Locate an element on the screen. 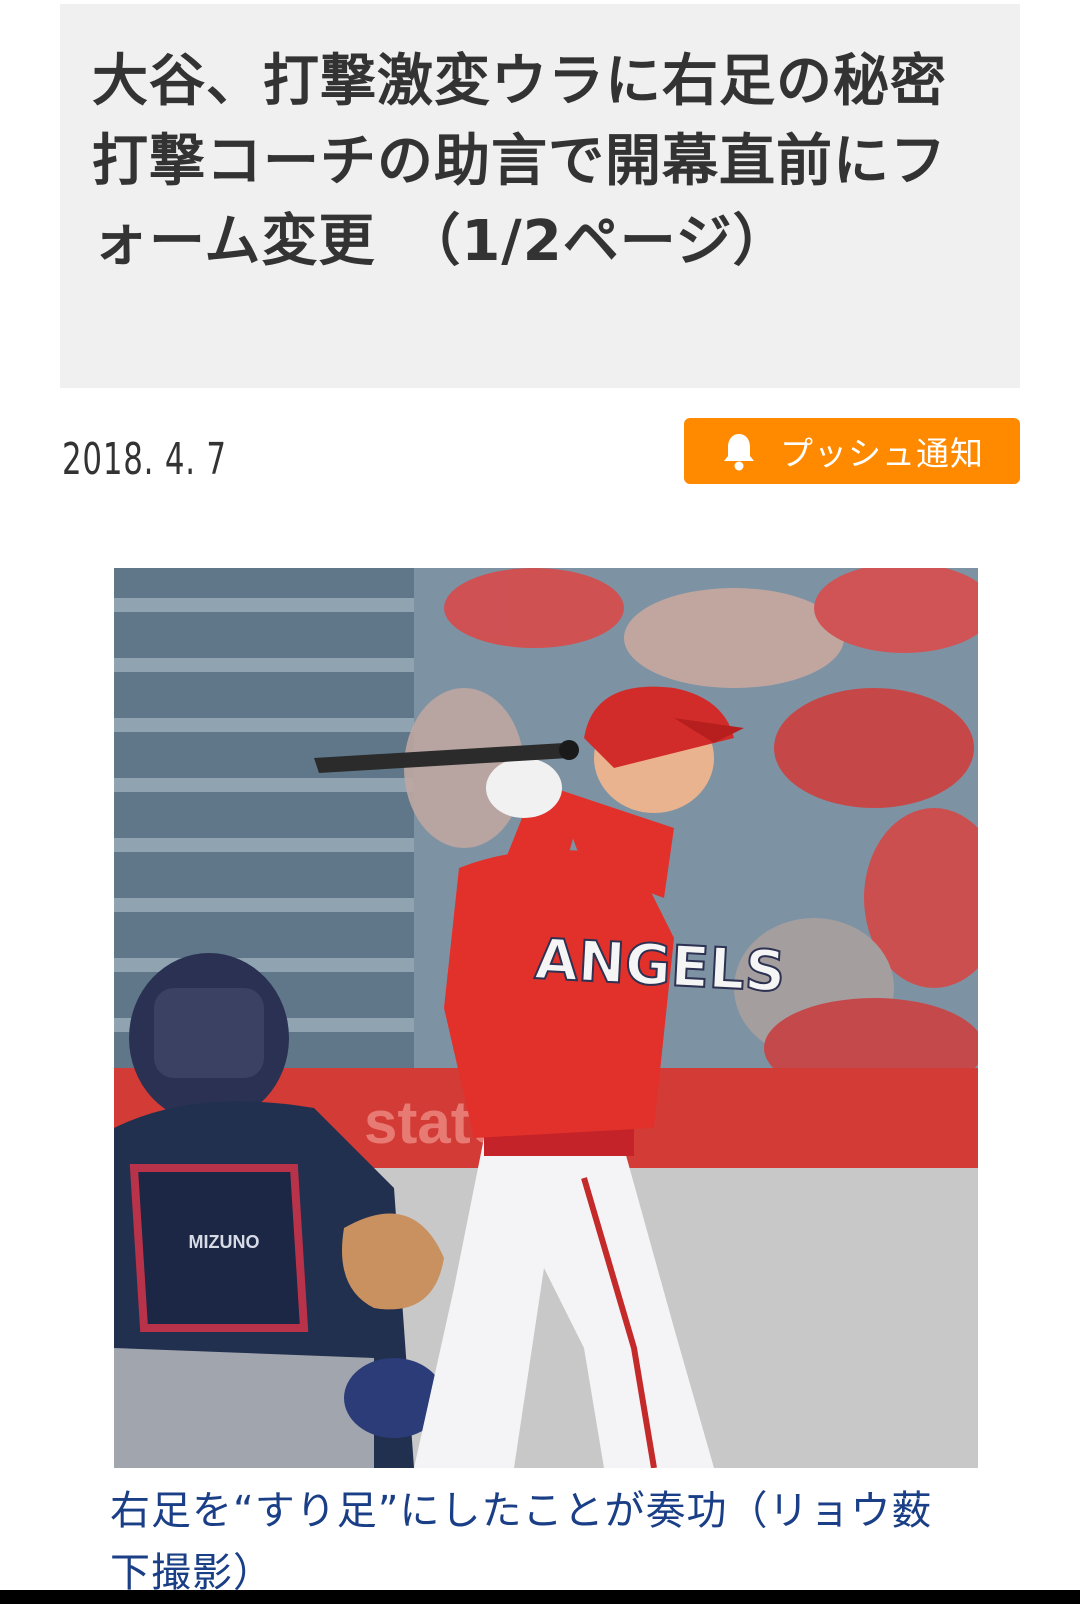 This screenshot has width=1080, height=1604. article-meta: 2018. 4. 7 プッシュ通知 is located at coordinates (540, 452).